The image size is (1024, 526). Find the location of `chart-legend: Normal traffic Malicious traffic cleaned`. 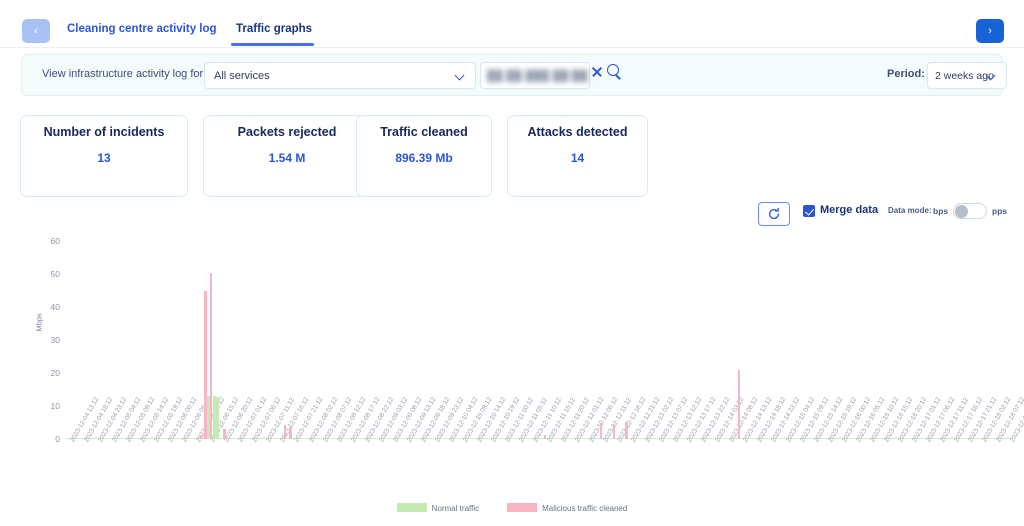

chart-legend: Normal traffic Malicious traffic cleaned is located at coordinates (512, 508).